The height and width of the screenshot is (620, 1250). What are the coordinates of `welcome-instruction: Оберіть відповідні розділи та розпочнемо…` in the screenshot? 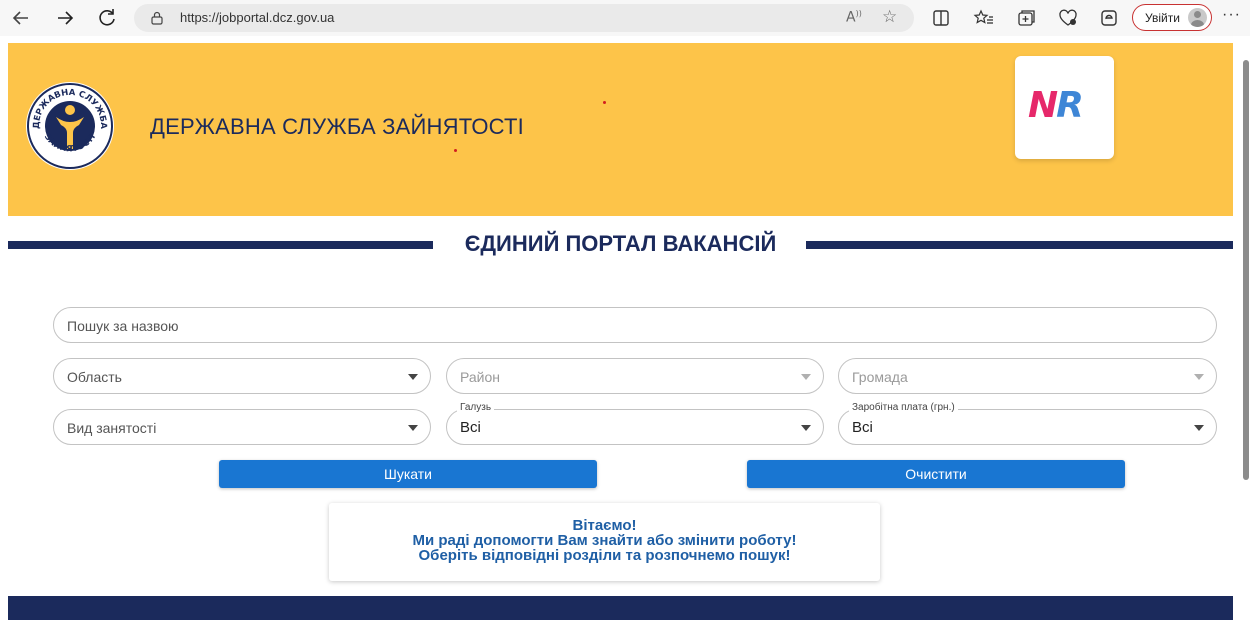 It's located at (604, 555).